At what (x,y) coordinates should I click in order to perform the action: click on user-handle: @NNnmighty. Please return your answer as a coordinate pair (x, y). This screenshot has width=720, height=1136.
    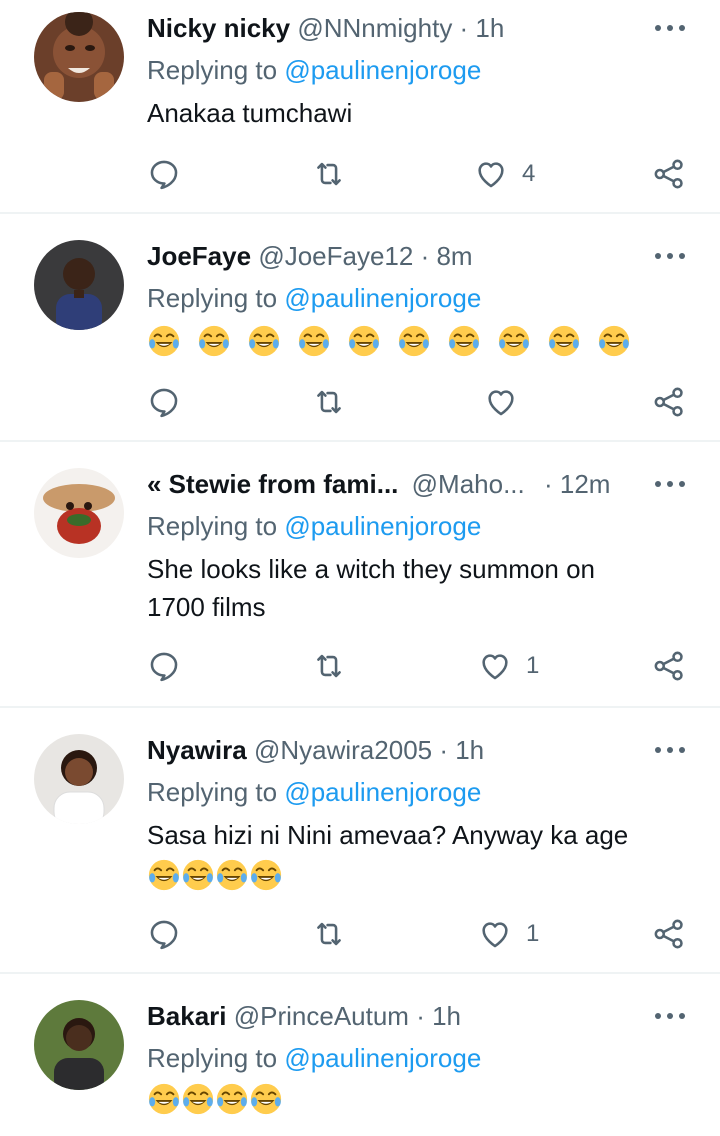
    Looking at the image, I should click on (374, 28).